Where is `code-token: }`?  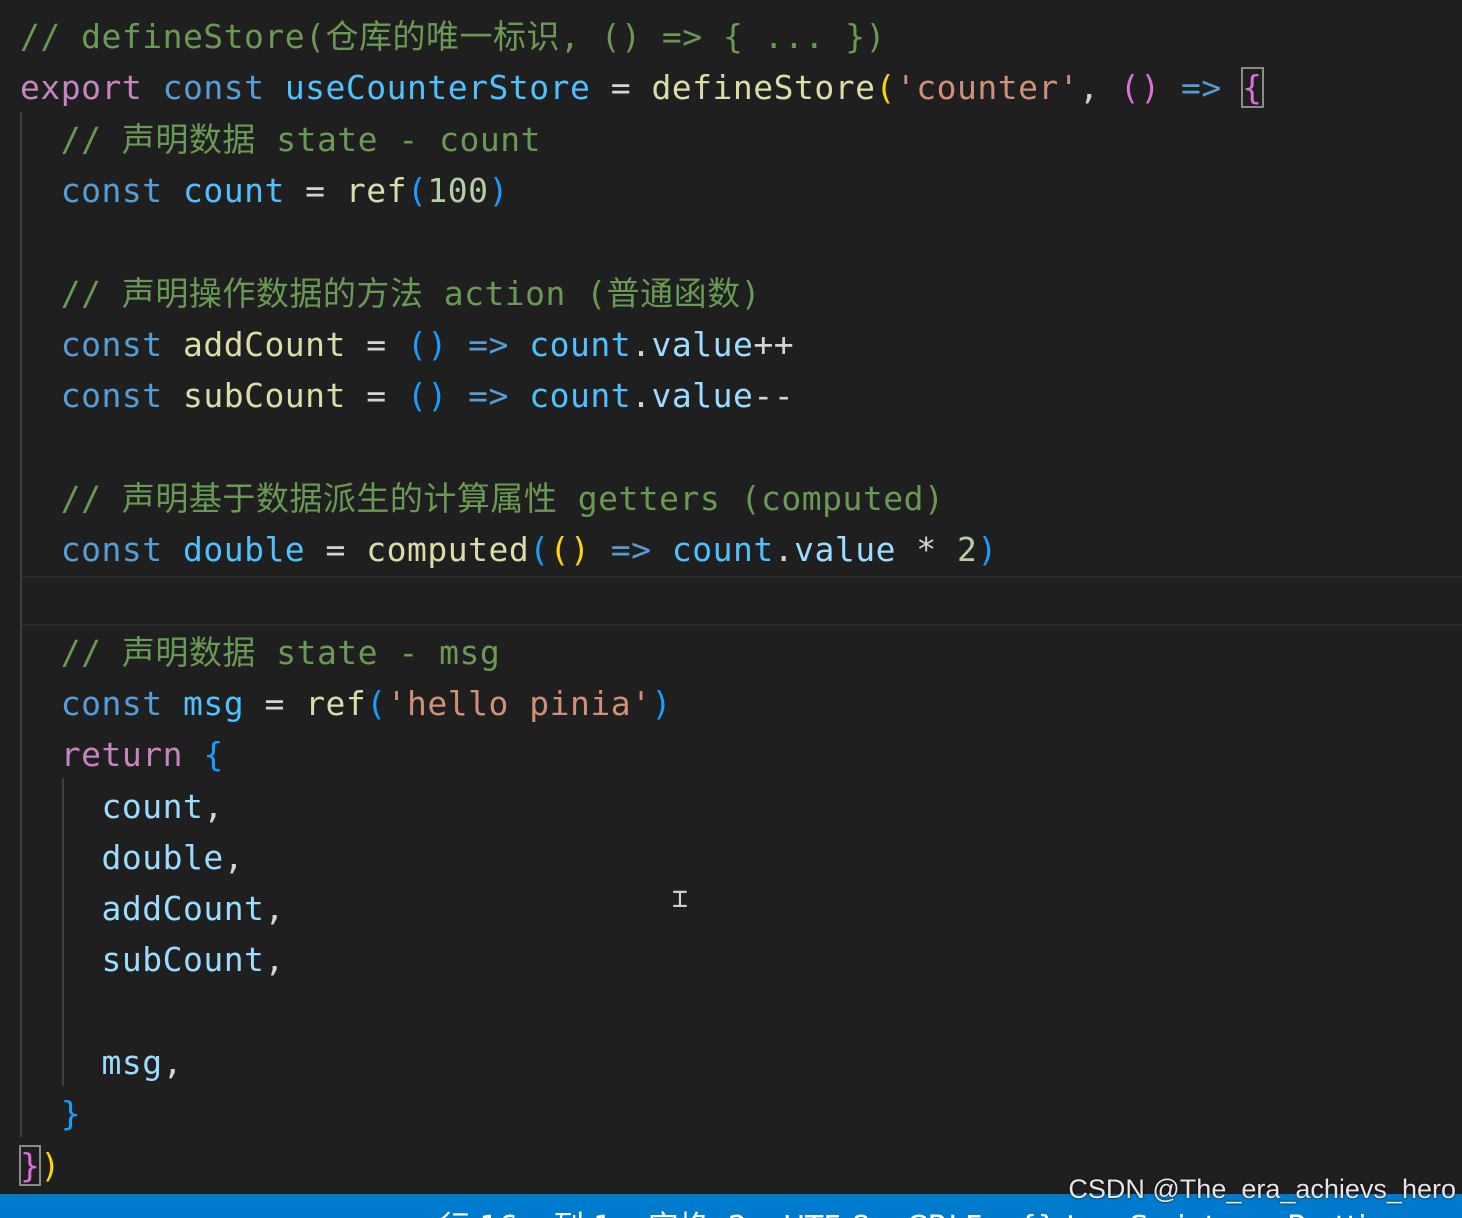
code-token: } is located at coordinates (71, 1114).